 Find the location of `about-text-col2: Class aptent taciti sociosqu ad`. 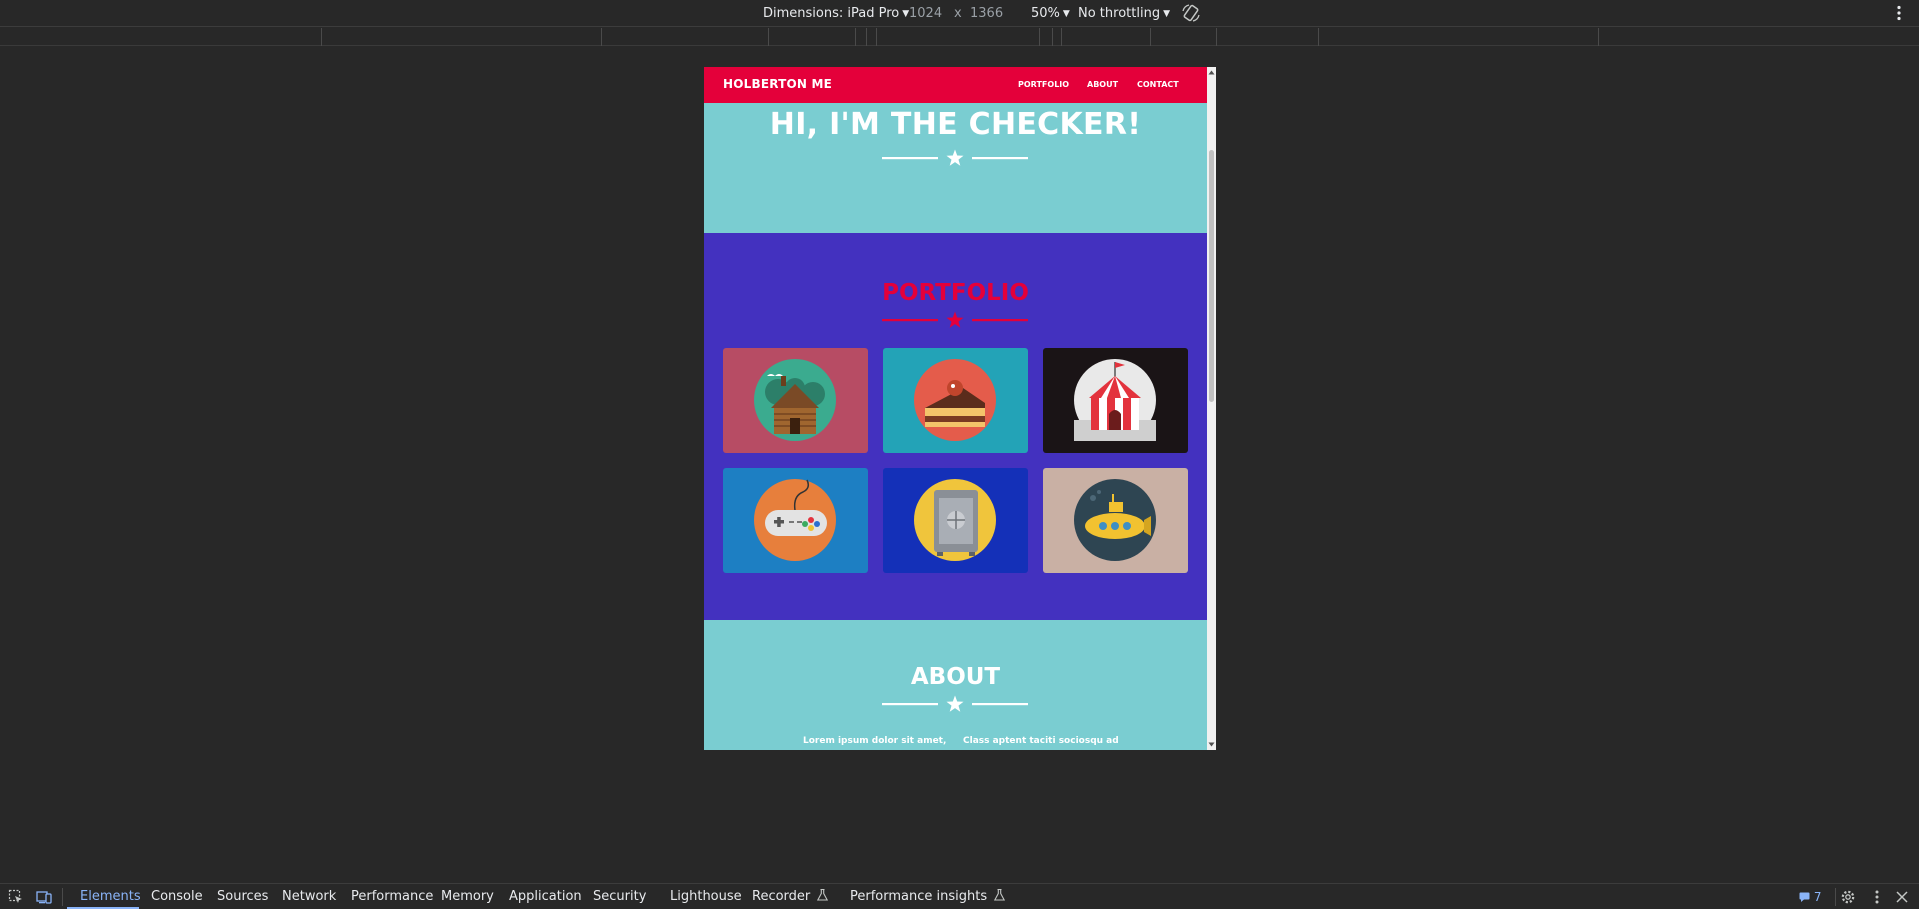

about-text-col2: Class aptent taciti sociosqu ad is located at coordinates (1041, 741).